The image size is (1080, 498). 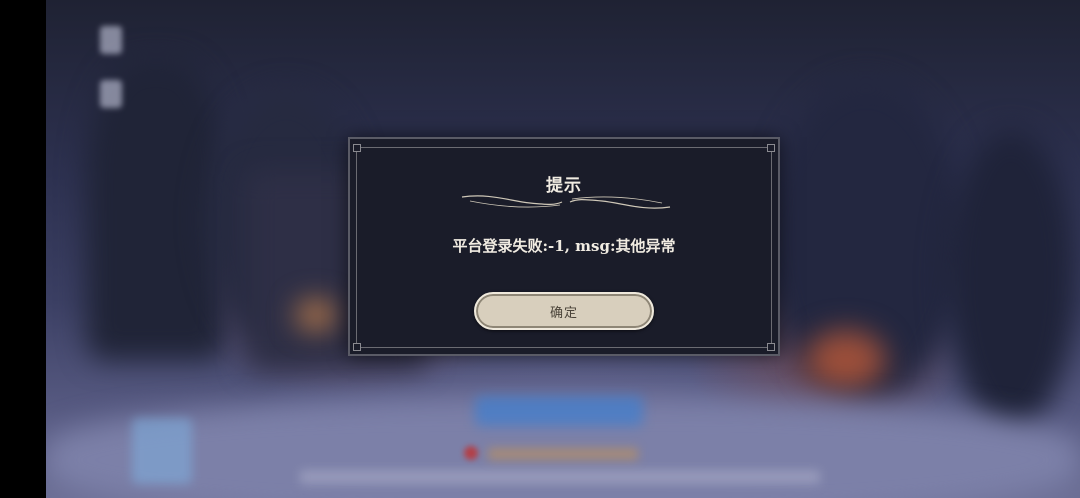 I want to click on blurred-start-button, so click(x=559, y=411).